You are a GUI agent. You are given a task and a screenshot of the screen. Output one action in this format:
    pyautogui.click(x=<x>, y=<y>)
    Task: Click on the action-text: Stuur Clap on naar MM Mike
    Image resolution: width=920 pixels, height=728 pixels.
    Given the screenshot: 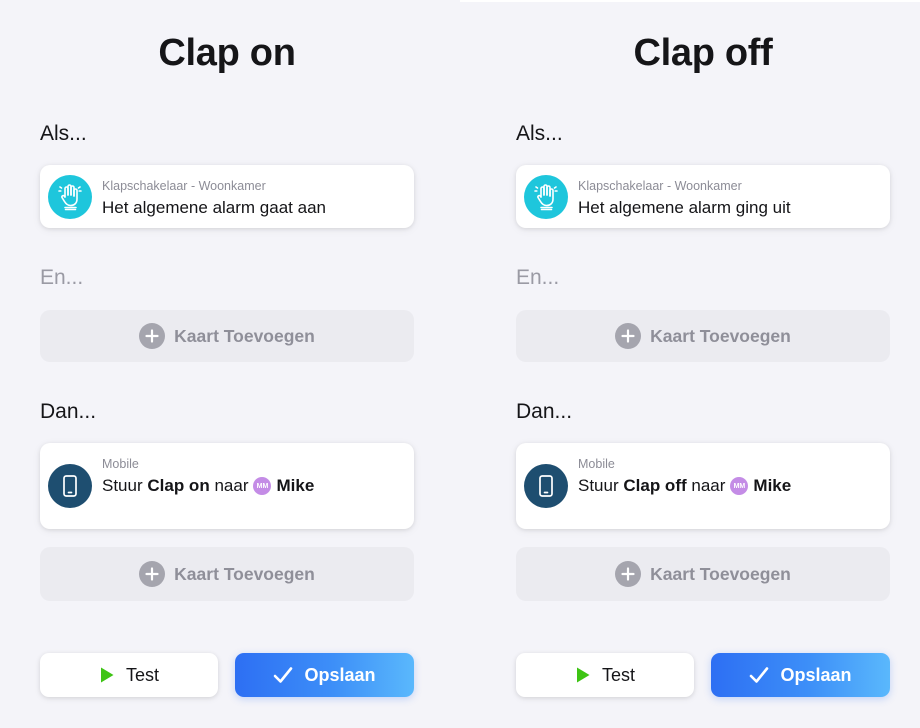 What is the action you would take?
    pyautogui.click(x=208, y=486)
    